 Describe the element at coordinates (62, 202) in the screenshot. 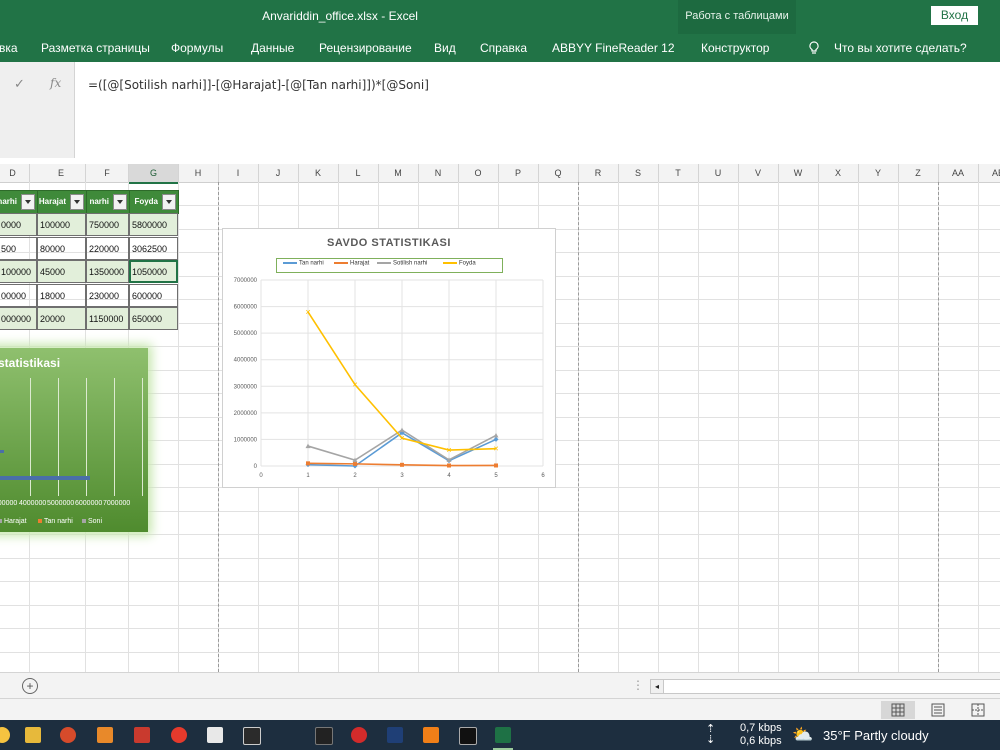

I see `table-header-harajat: Harajat` at that location.